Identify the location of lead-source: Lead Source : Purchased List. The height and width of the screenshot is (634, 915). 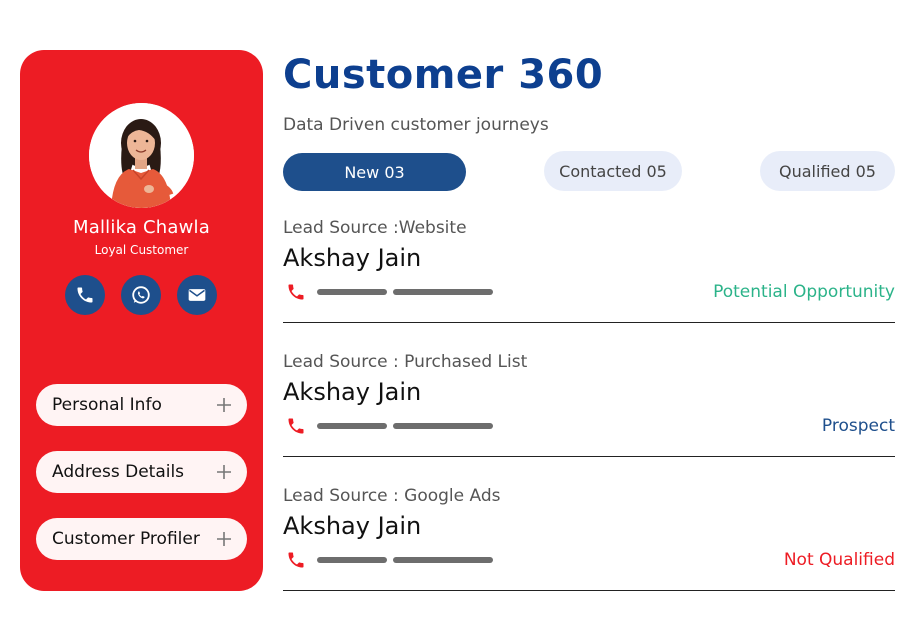
(405, 362).